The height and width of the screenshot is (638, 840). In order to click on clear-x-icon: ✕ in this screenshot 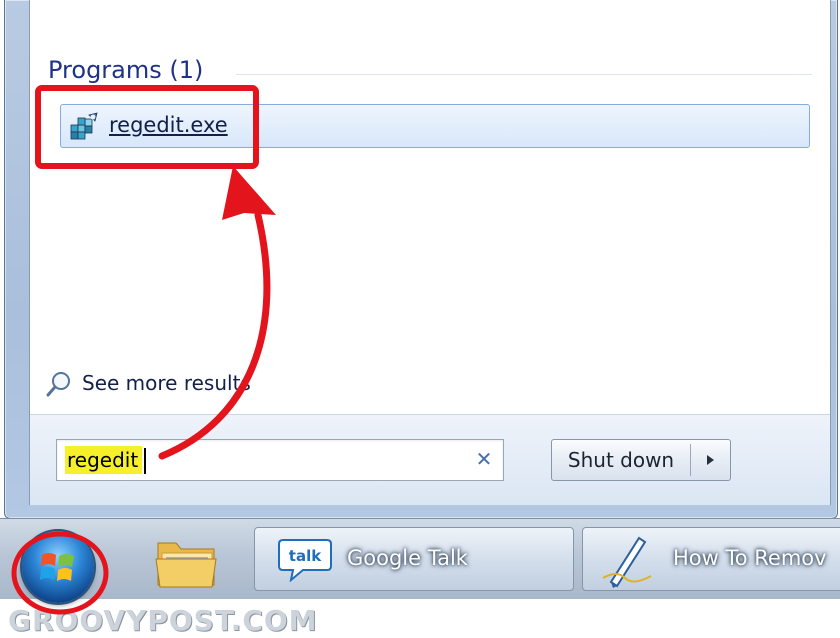, I will do `click(484, 459)`.